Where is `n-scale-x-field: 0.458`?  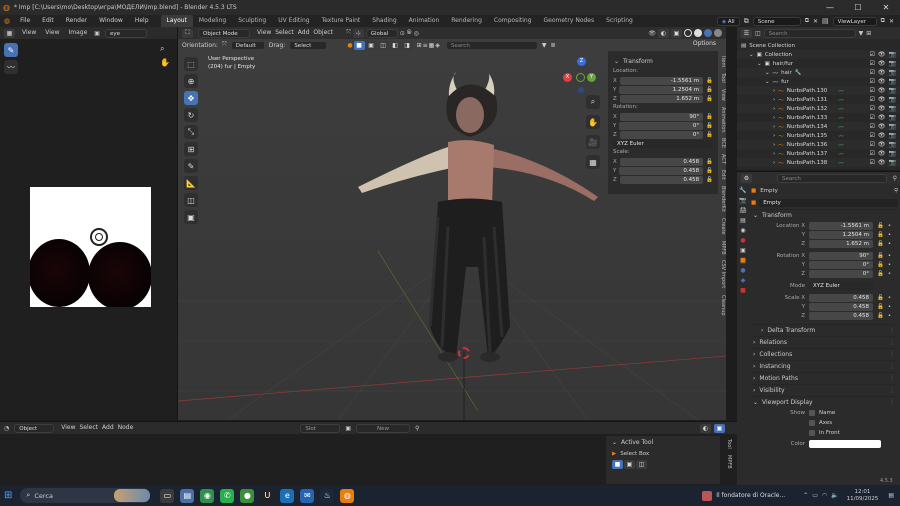 n-scale-x-field: 0.458 is located at coordinates (661, 161).